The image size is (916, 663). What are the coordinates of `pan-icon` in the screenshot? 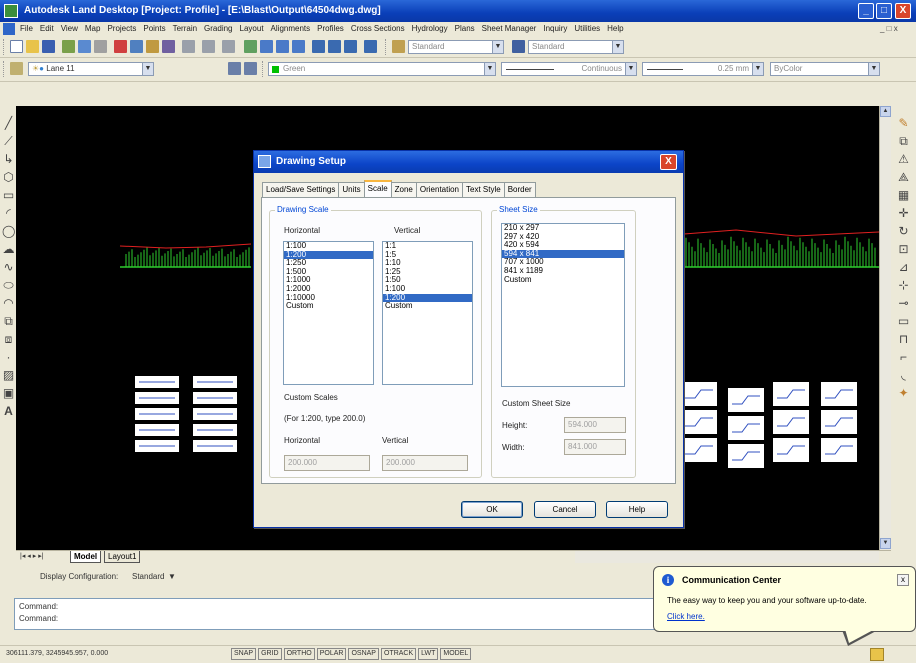 It's located at (250, 46).